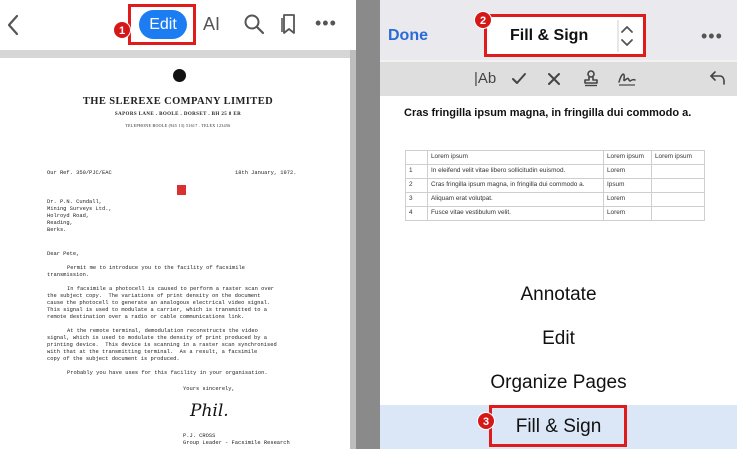 Image resolution: width=737 pixels, height=449 pixels. What do you see at coordinates (63, 254) in the screenshot?
I see `salutation: Dear Pete,` at bounding box center [63, 254].